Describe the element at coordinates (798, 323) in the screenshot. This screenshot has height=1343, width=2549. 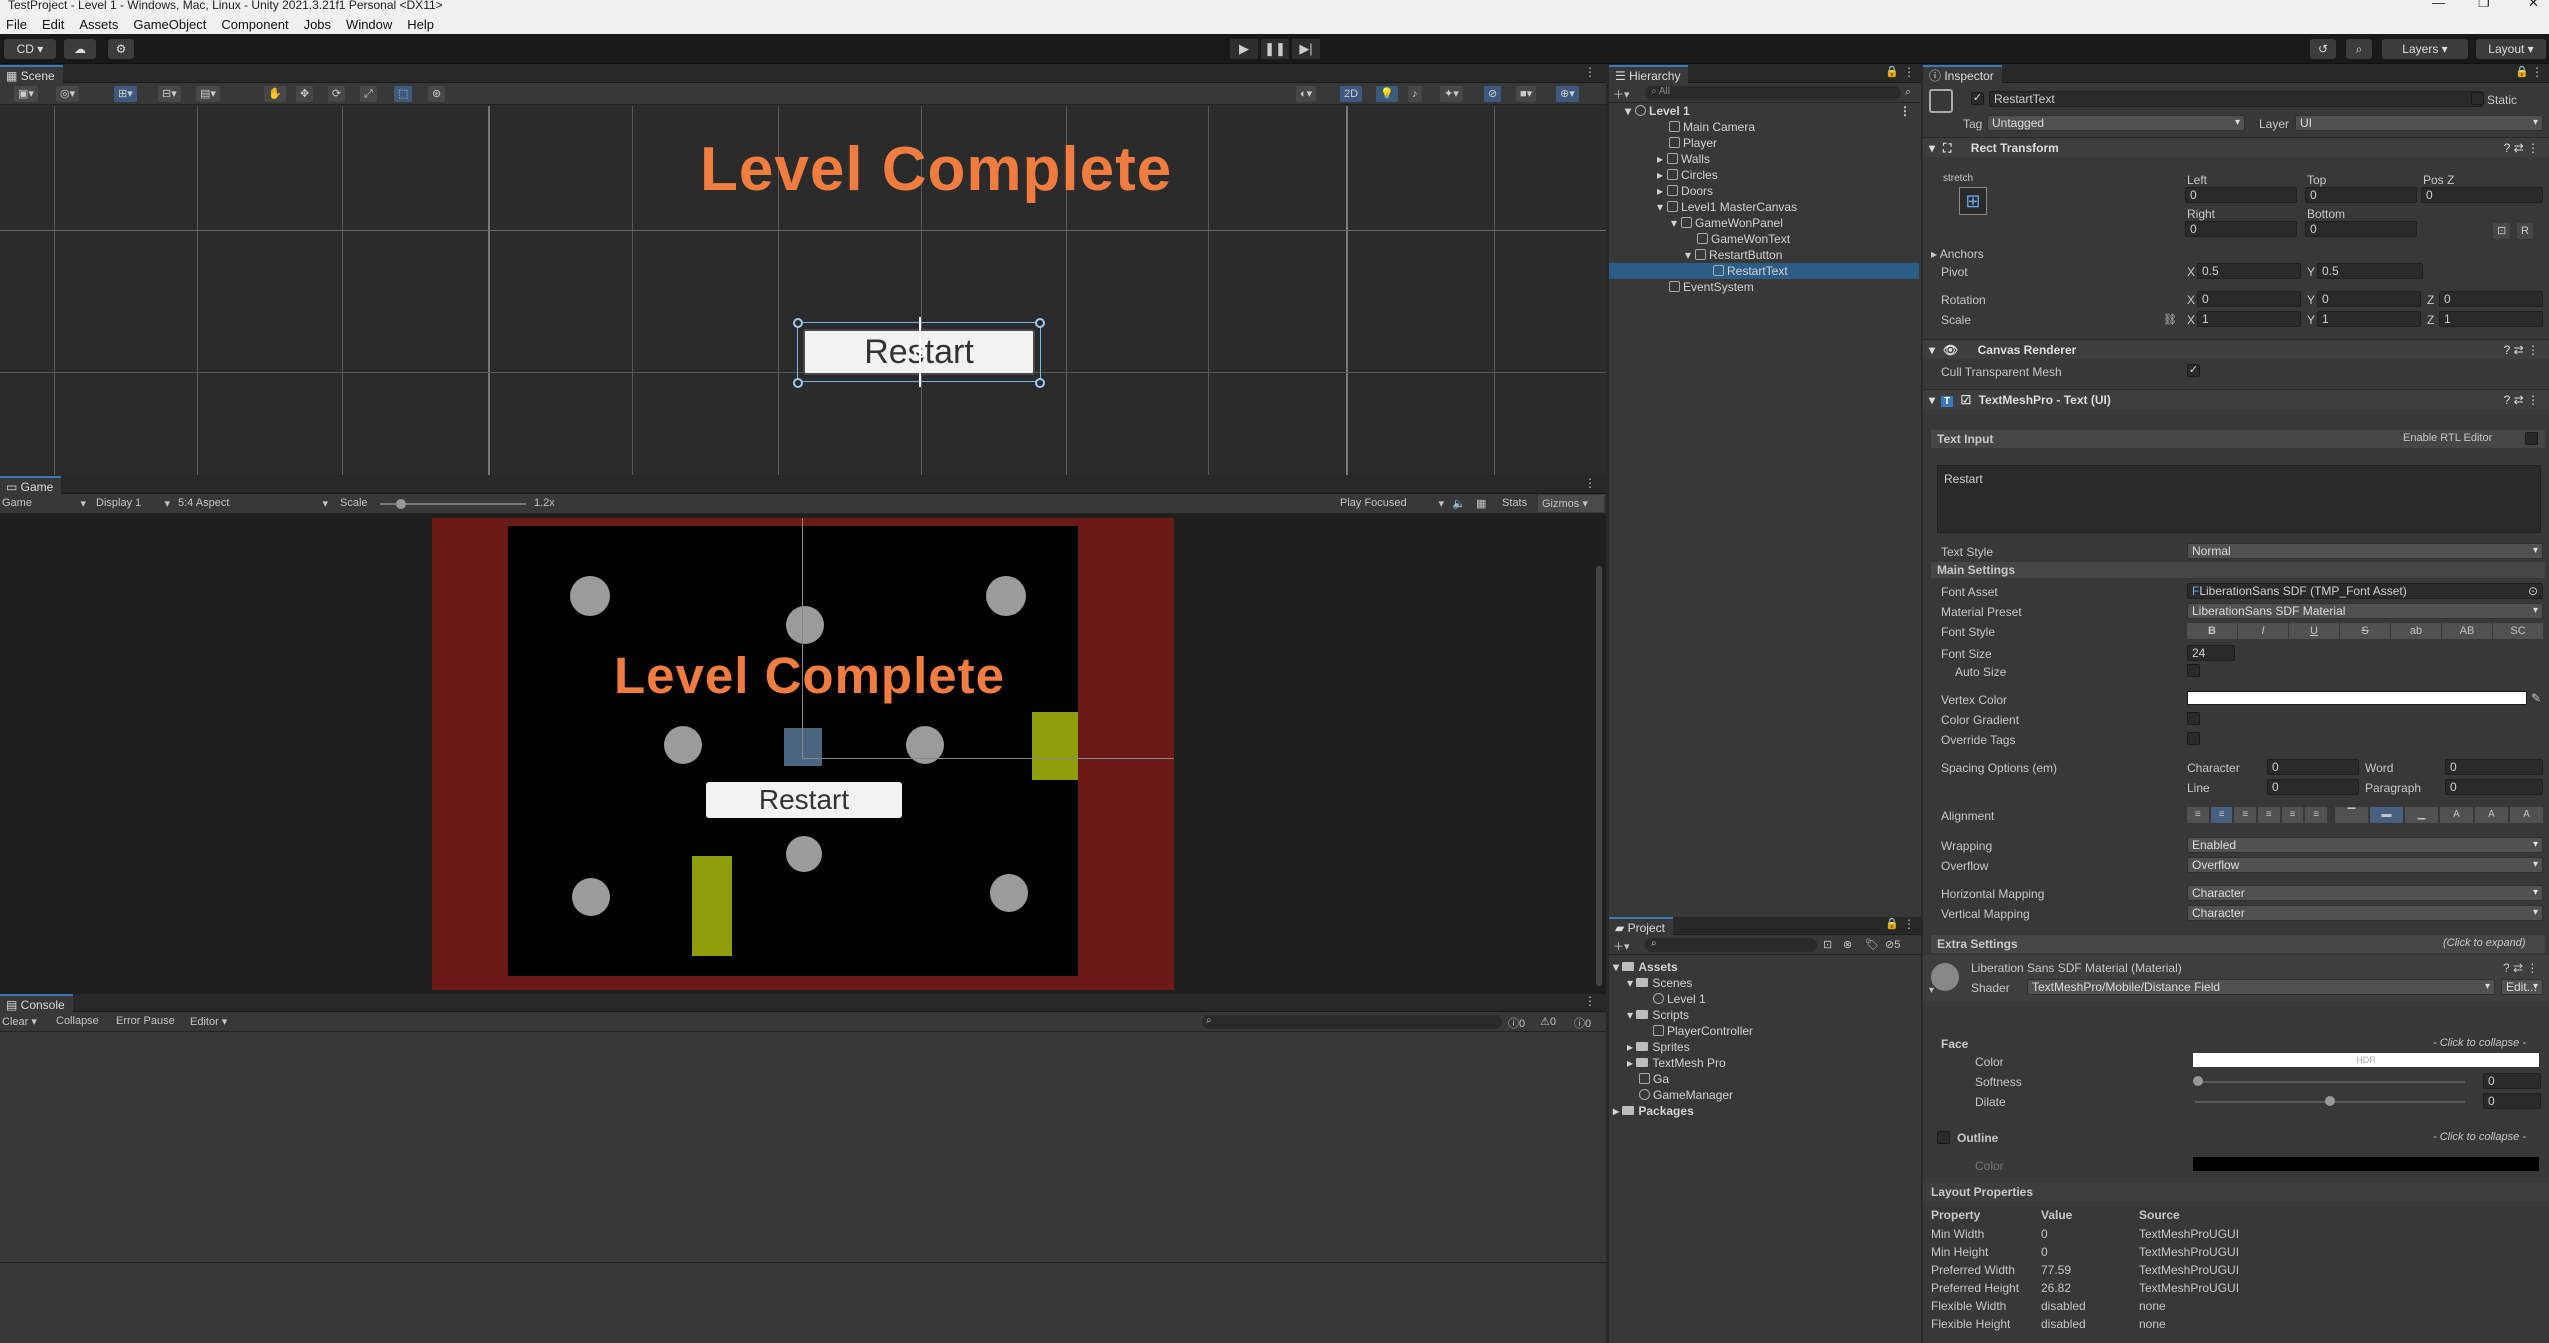
I see `anchor-handle-tl` at that location.